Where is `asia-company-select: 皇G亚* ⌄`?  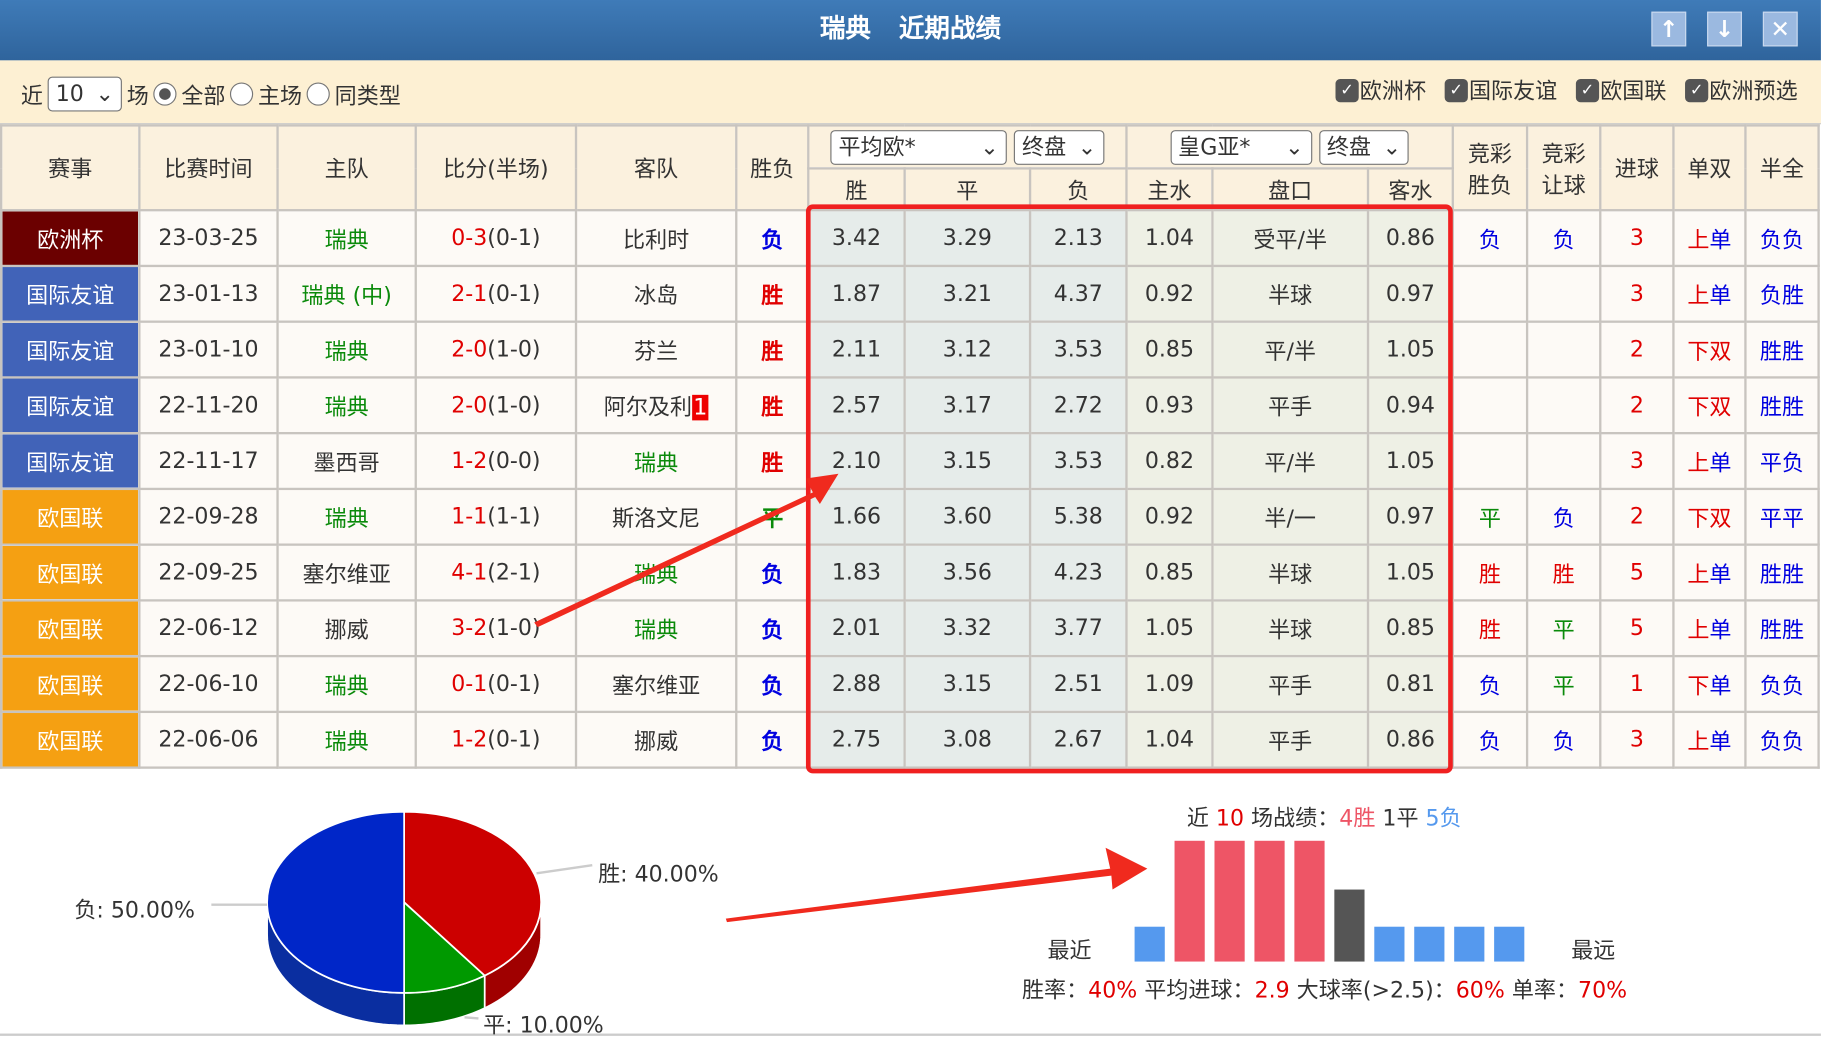
asia-company-select: 皇G亚* ⌄ is located at coordinates (1241, 147).